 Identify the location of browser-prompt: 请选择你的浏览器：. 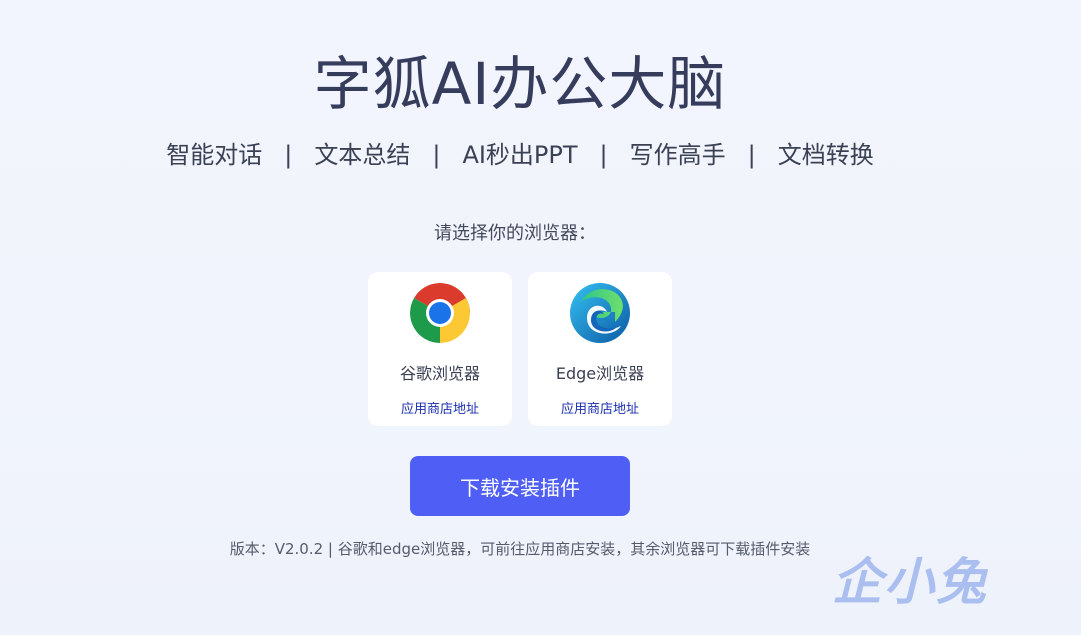
(515, 233).